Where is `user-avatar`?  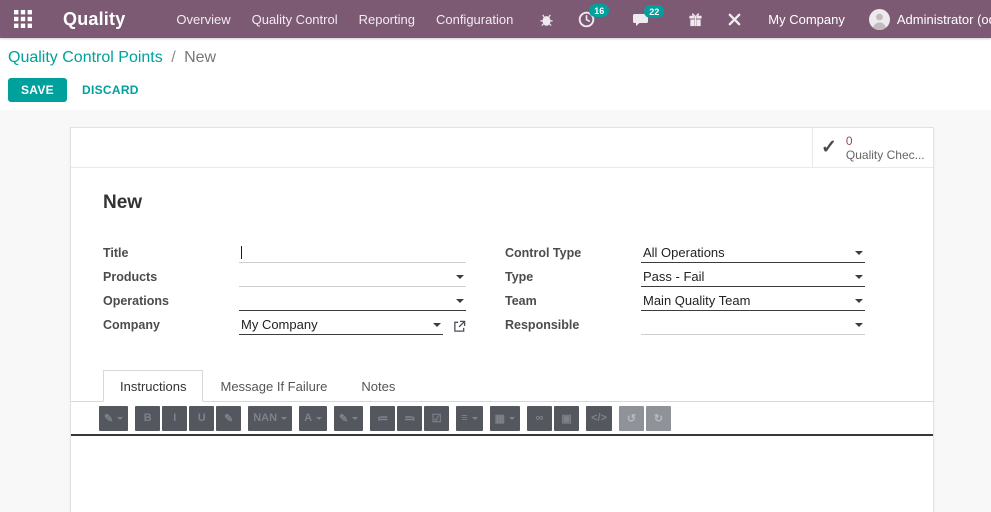
user-avatar is located at coordinates (879, 19).